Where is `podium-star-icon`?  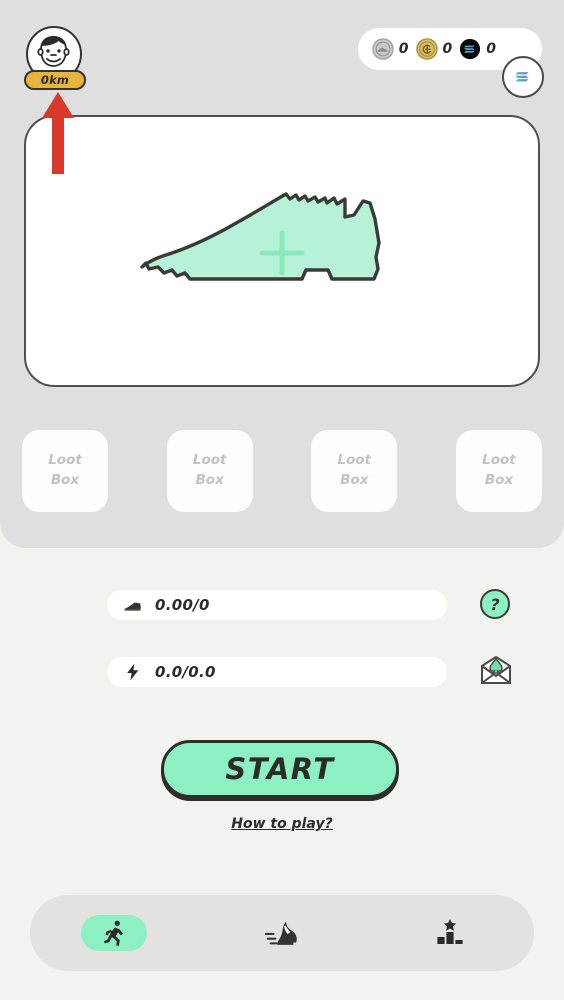
podium-star-icon is located at coordinates (450, 931).